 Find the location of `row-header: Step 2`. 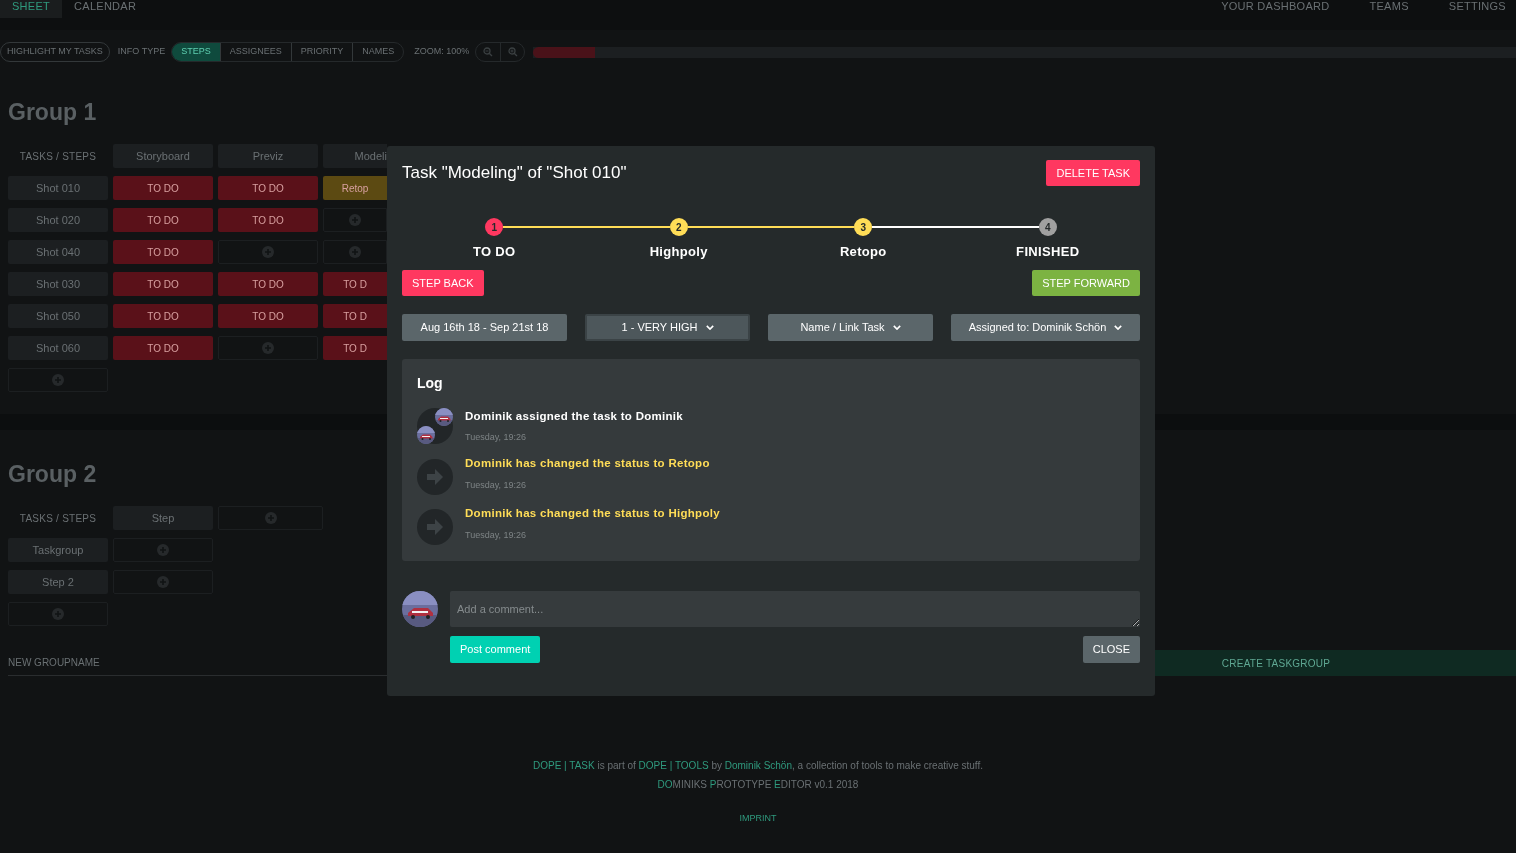

row-header: Step 2 is located at coordinates (58, 582).